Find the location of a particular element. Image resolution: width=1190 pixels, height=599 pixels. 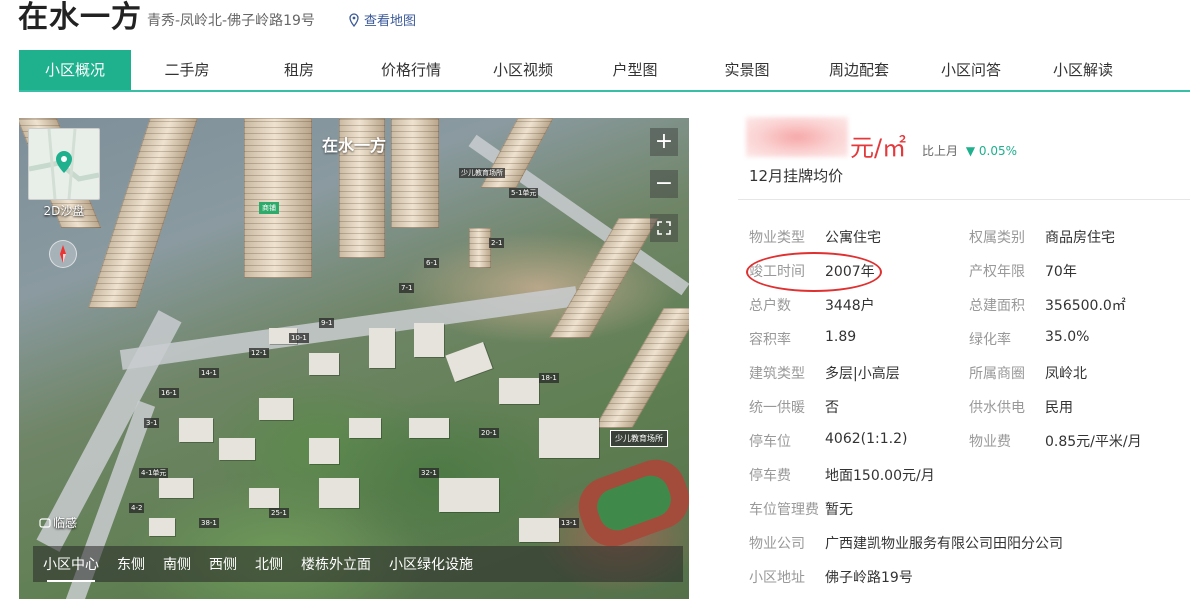

label-utility: 供水供电 is located at coordinates (997, 408).